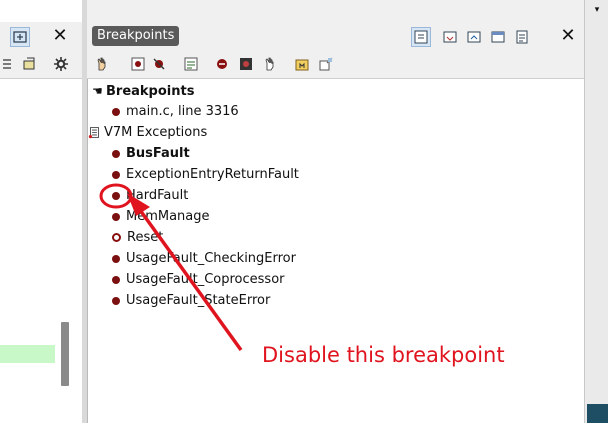 This screenshot has height=423, width=608. Describe the element at coordinates (138, 204) in the screenshot. I see `annotation-arrow-head` at that location.